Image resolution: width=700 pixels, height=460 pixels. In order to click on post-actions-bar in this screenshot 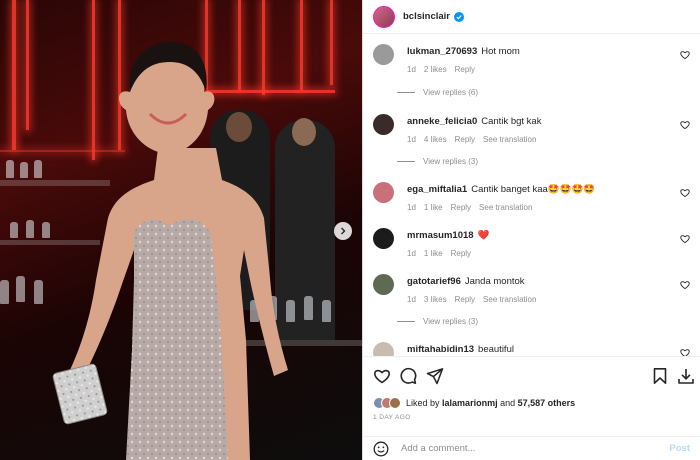, I will do `click(531, 376)`.